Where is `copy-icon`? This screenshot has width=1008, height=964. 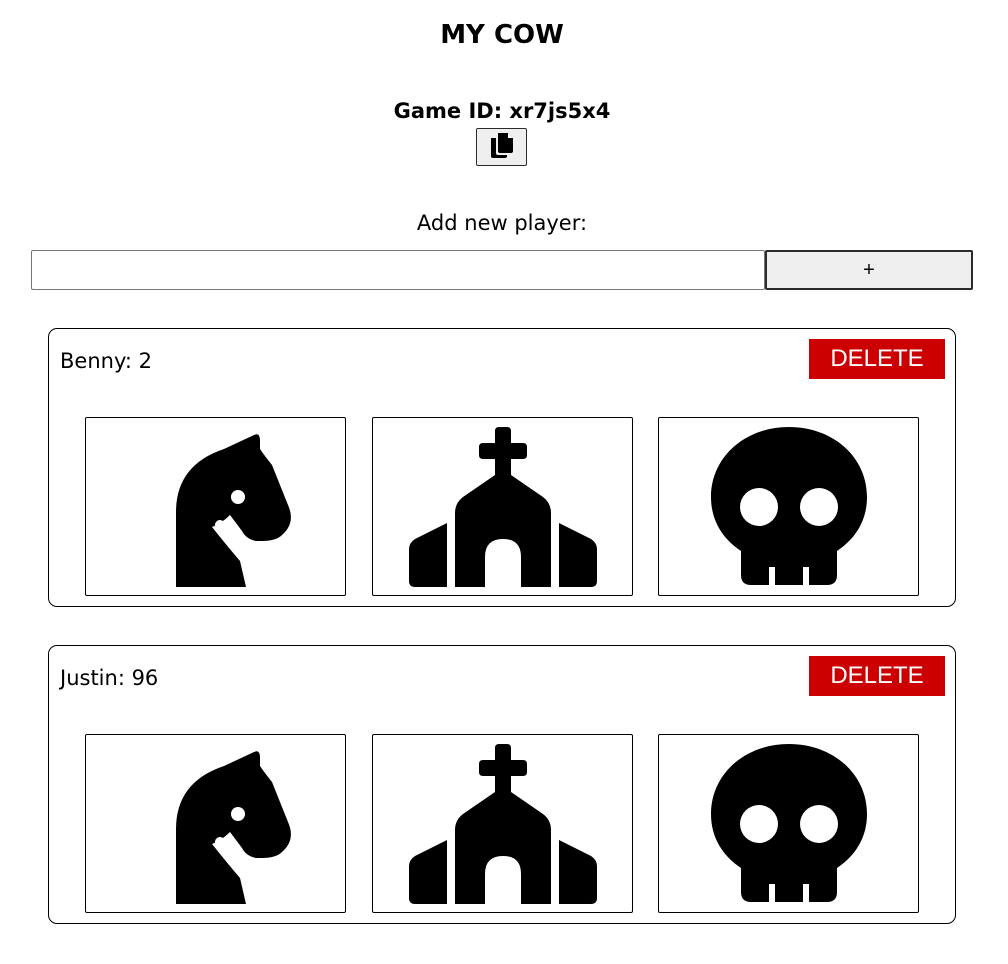
copy-icon is located at coordinates (501, 147).